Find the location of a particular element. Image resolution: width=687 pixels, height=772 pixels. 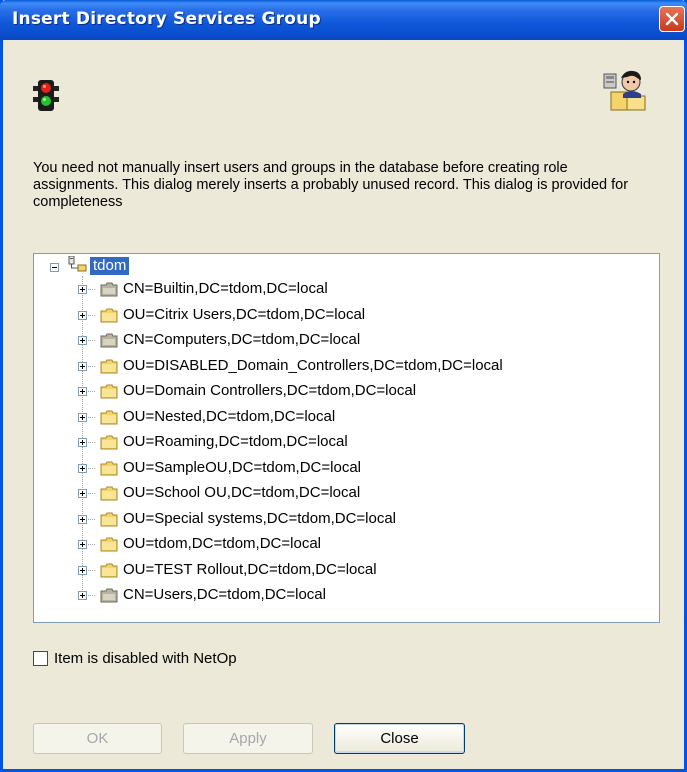

apply-button: Apply is located at coordinates (248, 738).